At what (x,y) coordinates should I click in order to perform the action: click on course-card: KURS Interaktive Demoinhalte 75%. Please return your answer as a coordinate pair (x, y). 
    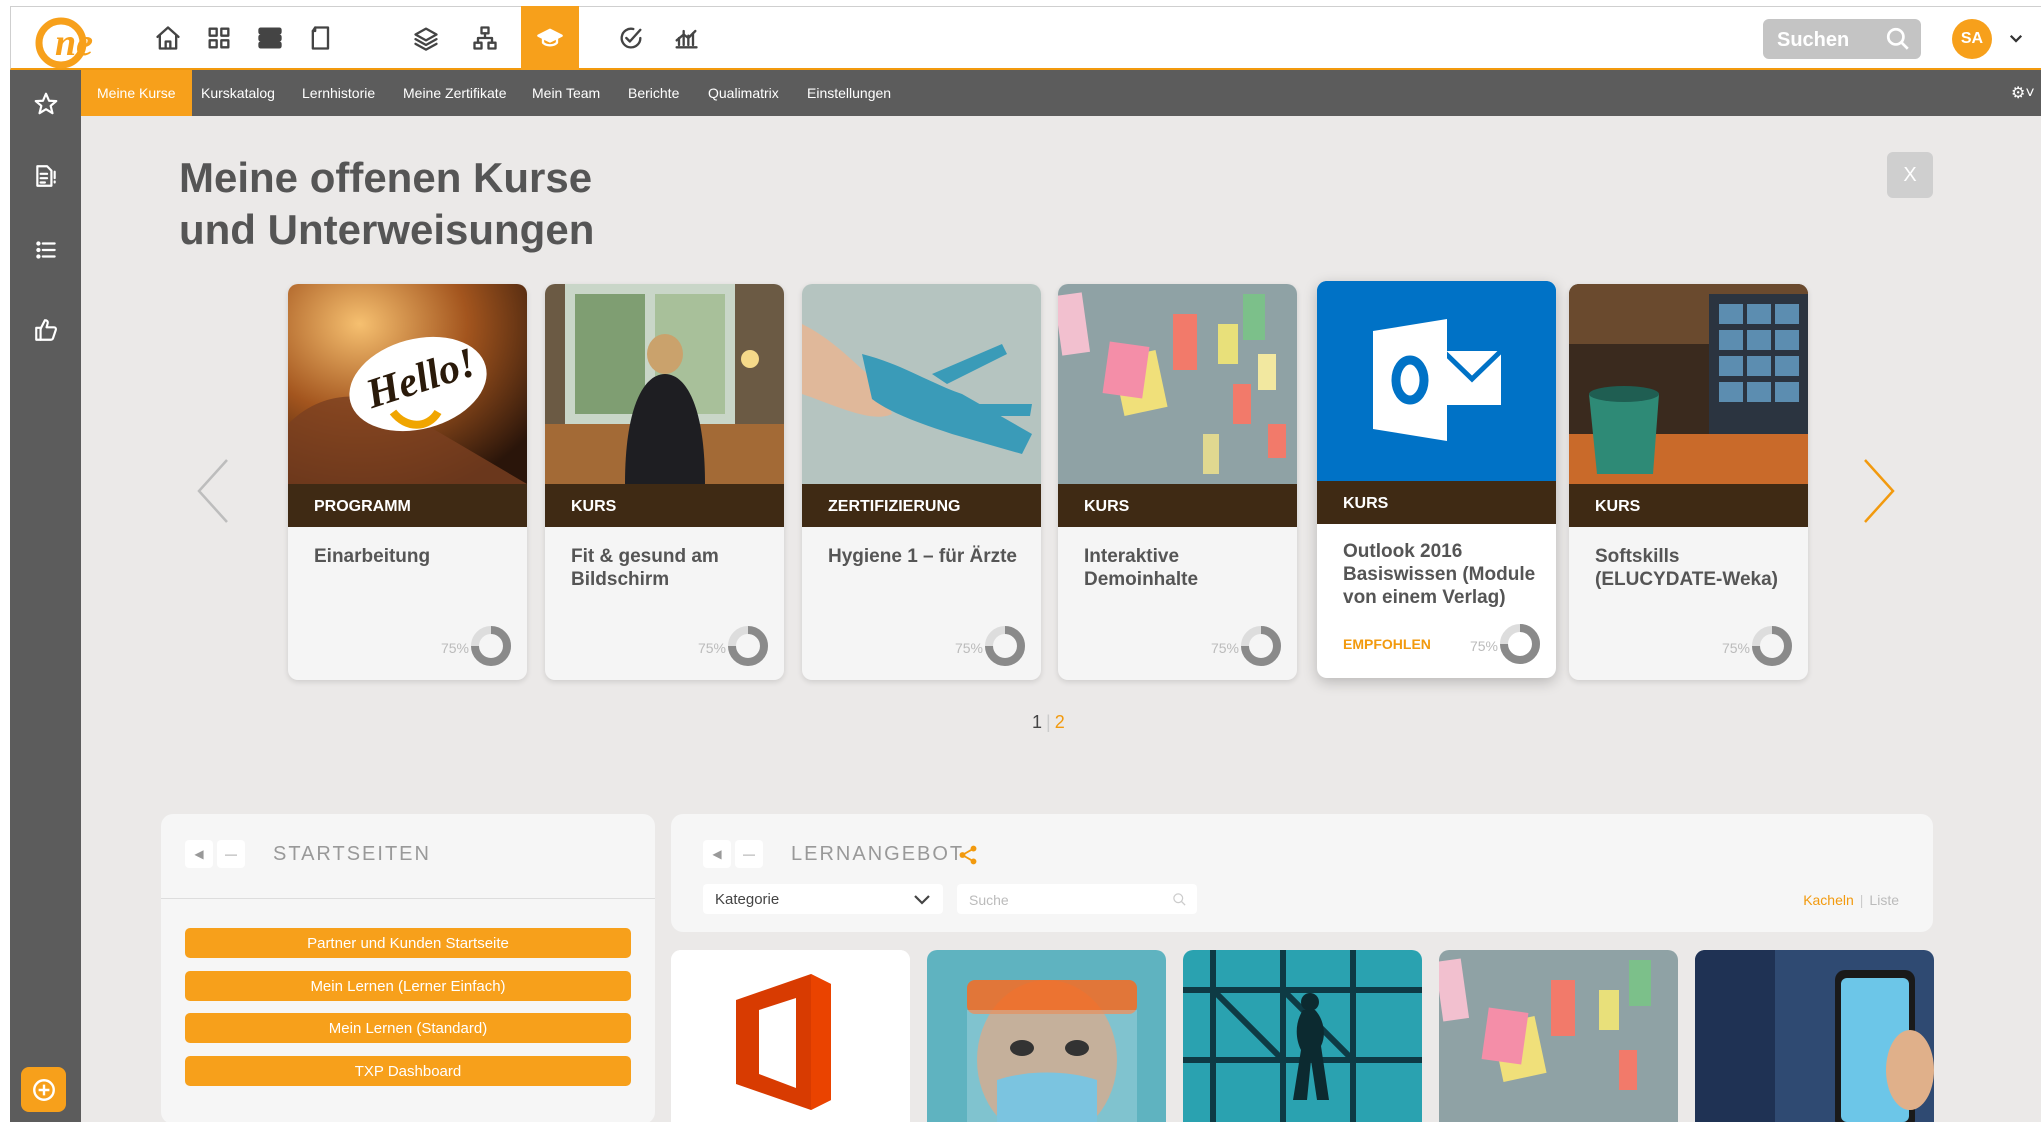
    Looking at the image, I should click on (1177, 482).